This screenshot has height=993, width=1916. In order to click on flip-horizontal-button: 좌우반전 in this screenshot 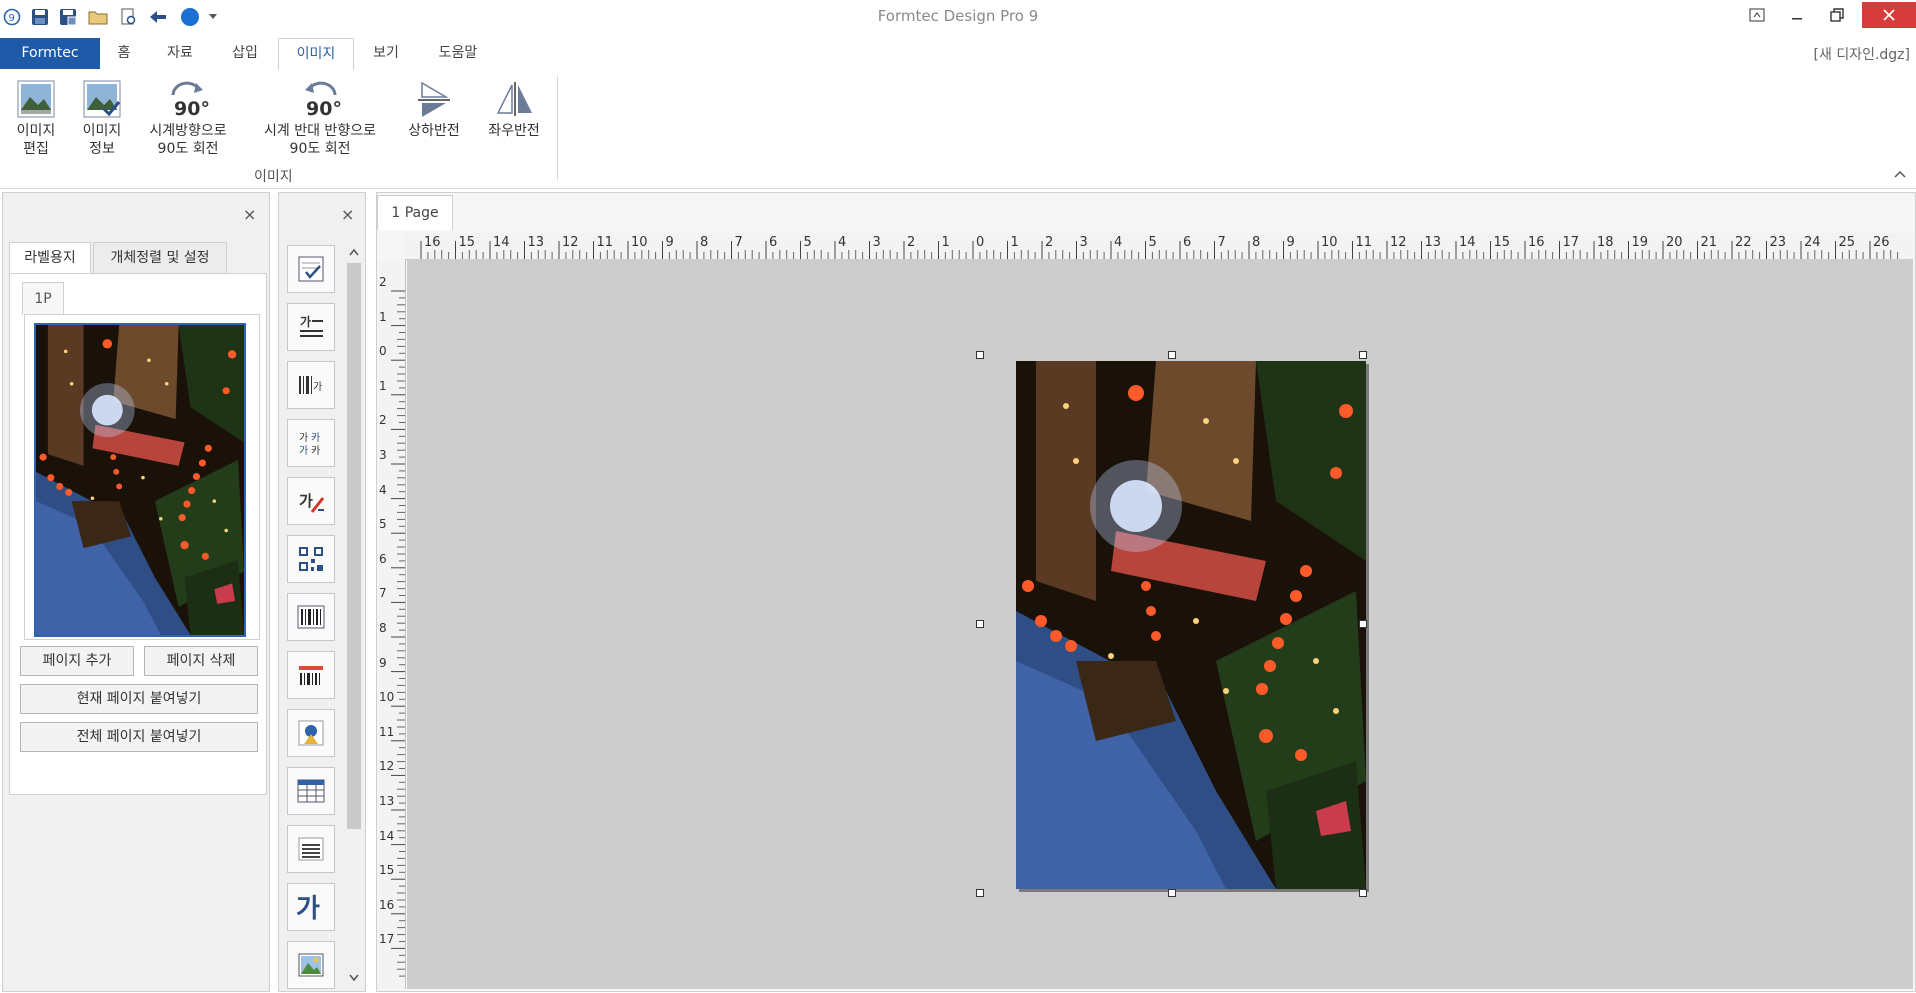, I will do `click(514, 108)`.